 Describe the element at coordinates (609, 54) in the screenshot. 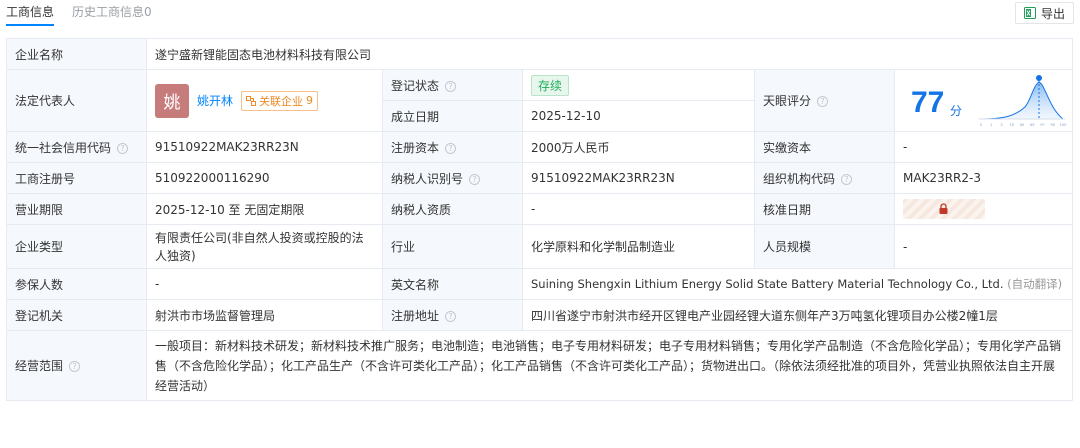

I see `company-name-value: 遂宁盛新锂能固态电池材料科技有限公司` at that location.